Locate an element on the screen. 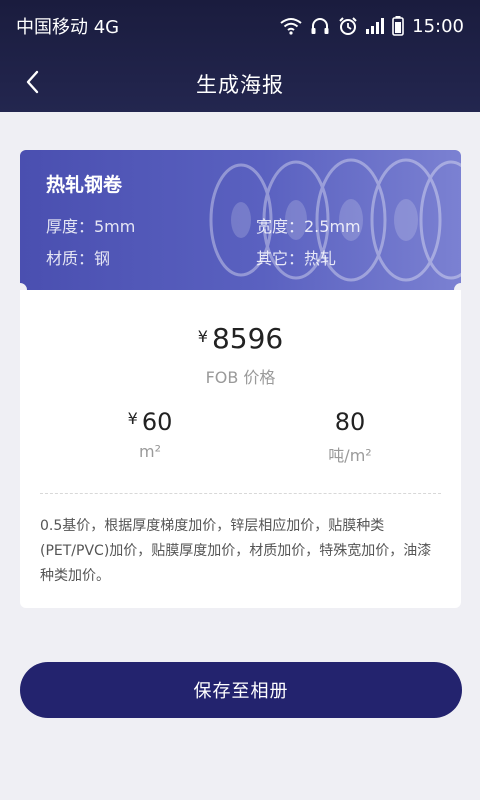  currency-symbol: ¥ is located at coordinates (202, 336).